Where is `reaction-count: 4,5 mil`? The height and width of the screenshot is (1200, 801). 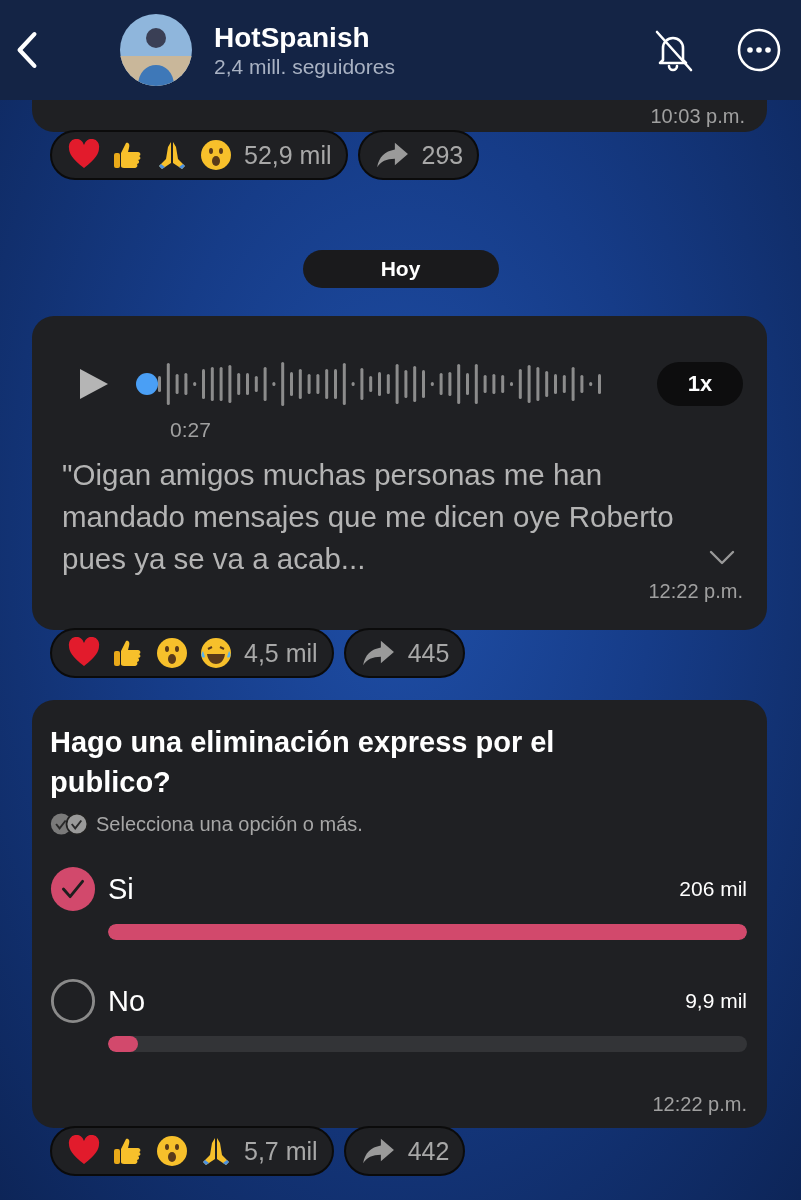
reaction-count: 4,5 mil is located at coordinates (281, 653).